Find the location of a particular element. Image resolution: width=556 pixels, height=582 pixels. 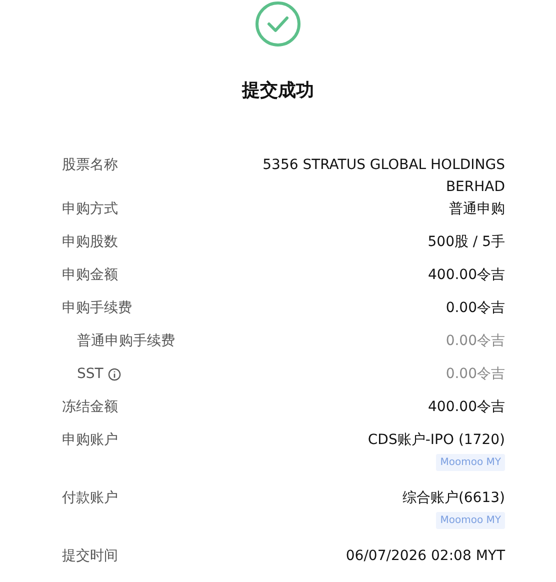

field-value: 500股 / 5手 is located at coordinates (466, 242).